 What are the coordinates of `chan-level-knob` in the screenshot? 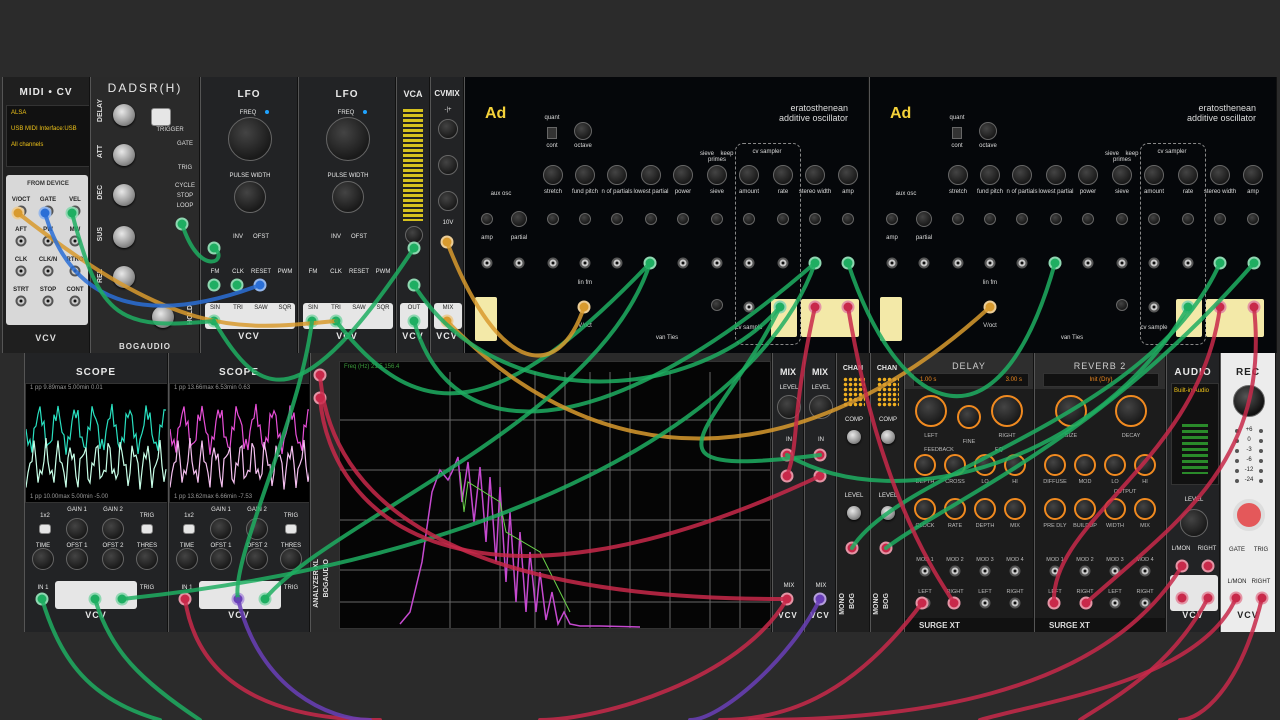 It's located at (888, 513).